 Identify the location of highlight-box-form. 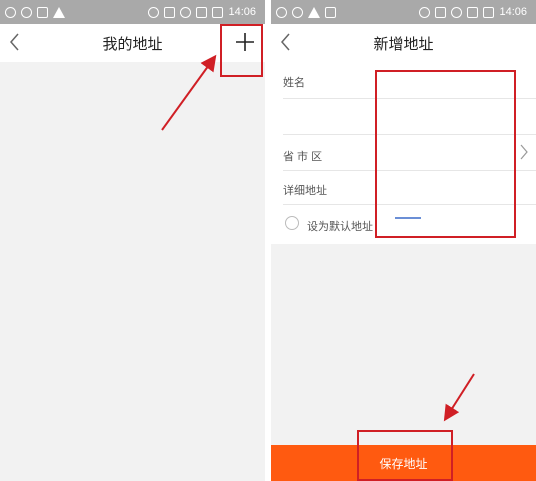
(445, 154).